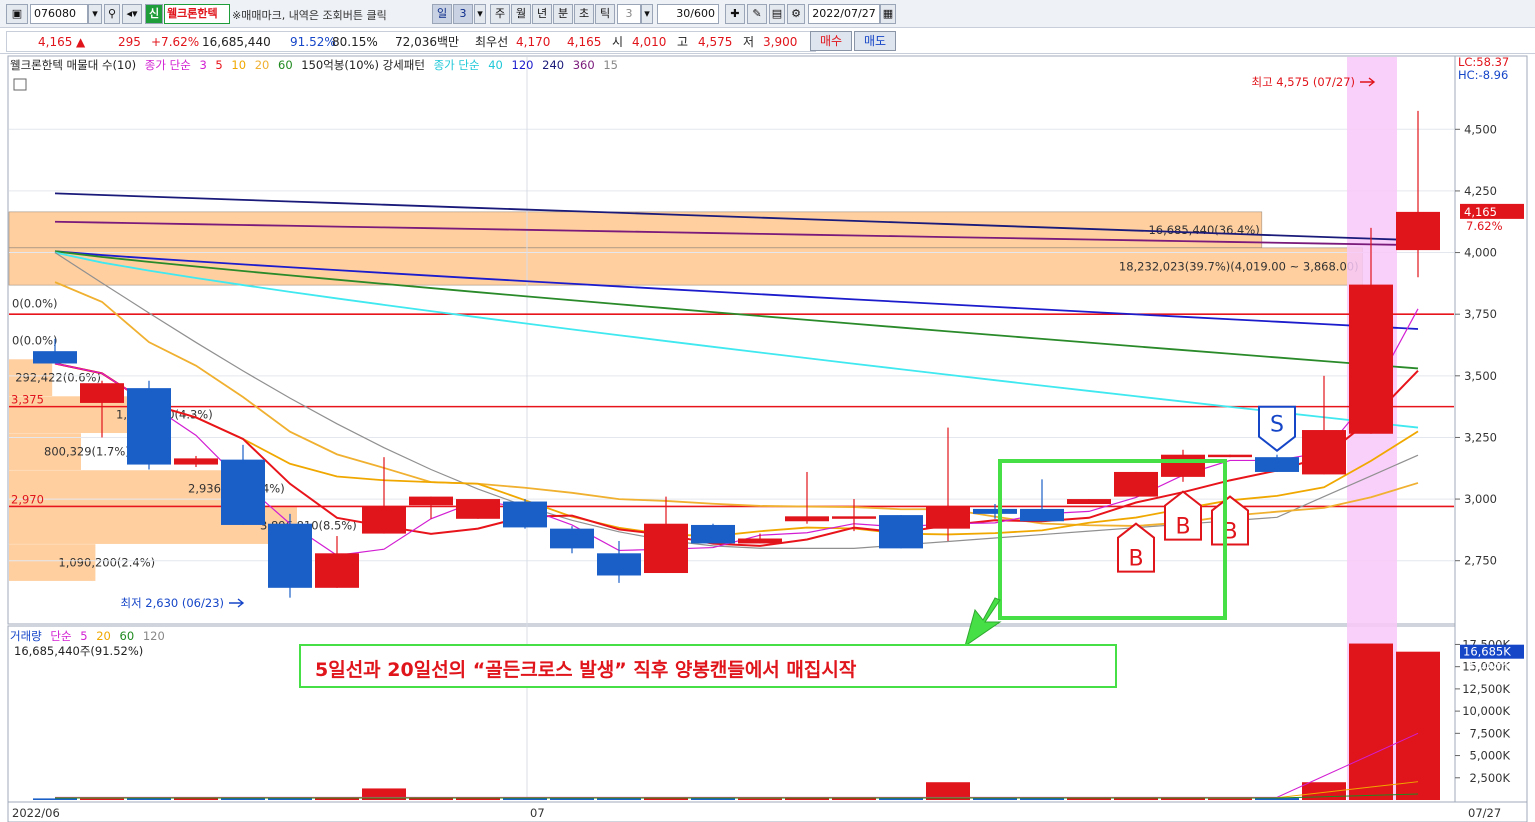  What do you see at coordinates (20, 84) in the screenshot?
I see `panel-menu-icon` at bounding box center [20, 84].